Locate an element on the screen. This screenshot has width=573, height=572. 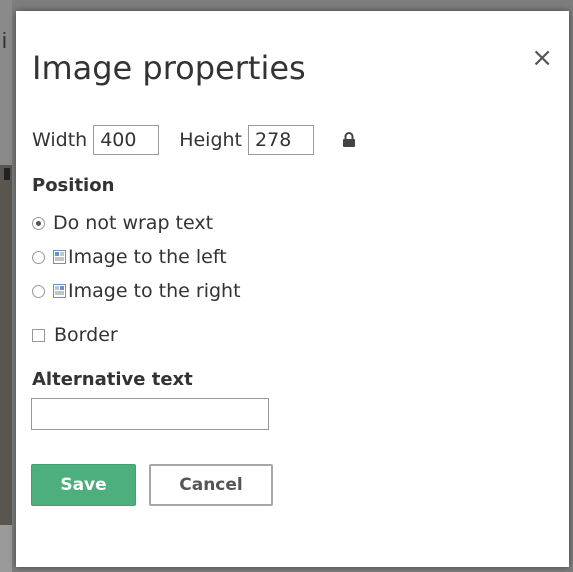
no-wrap-label: Do not wrap text is located at coordinates (133, 223).